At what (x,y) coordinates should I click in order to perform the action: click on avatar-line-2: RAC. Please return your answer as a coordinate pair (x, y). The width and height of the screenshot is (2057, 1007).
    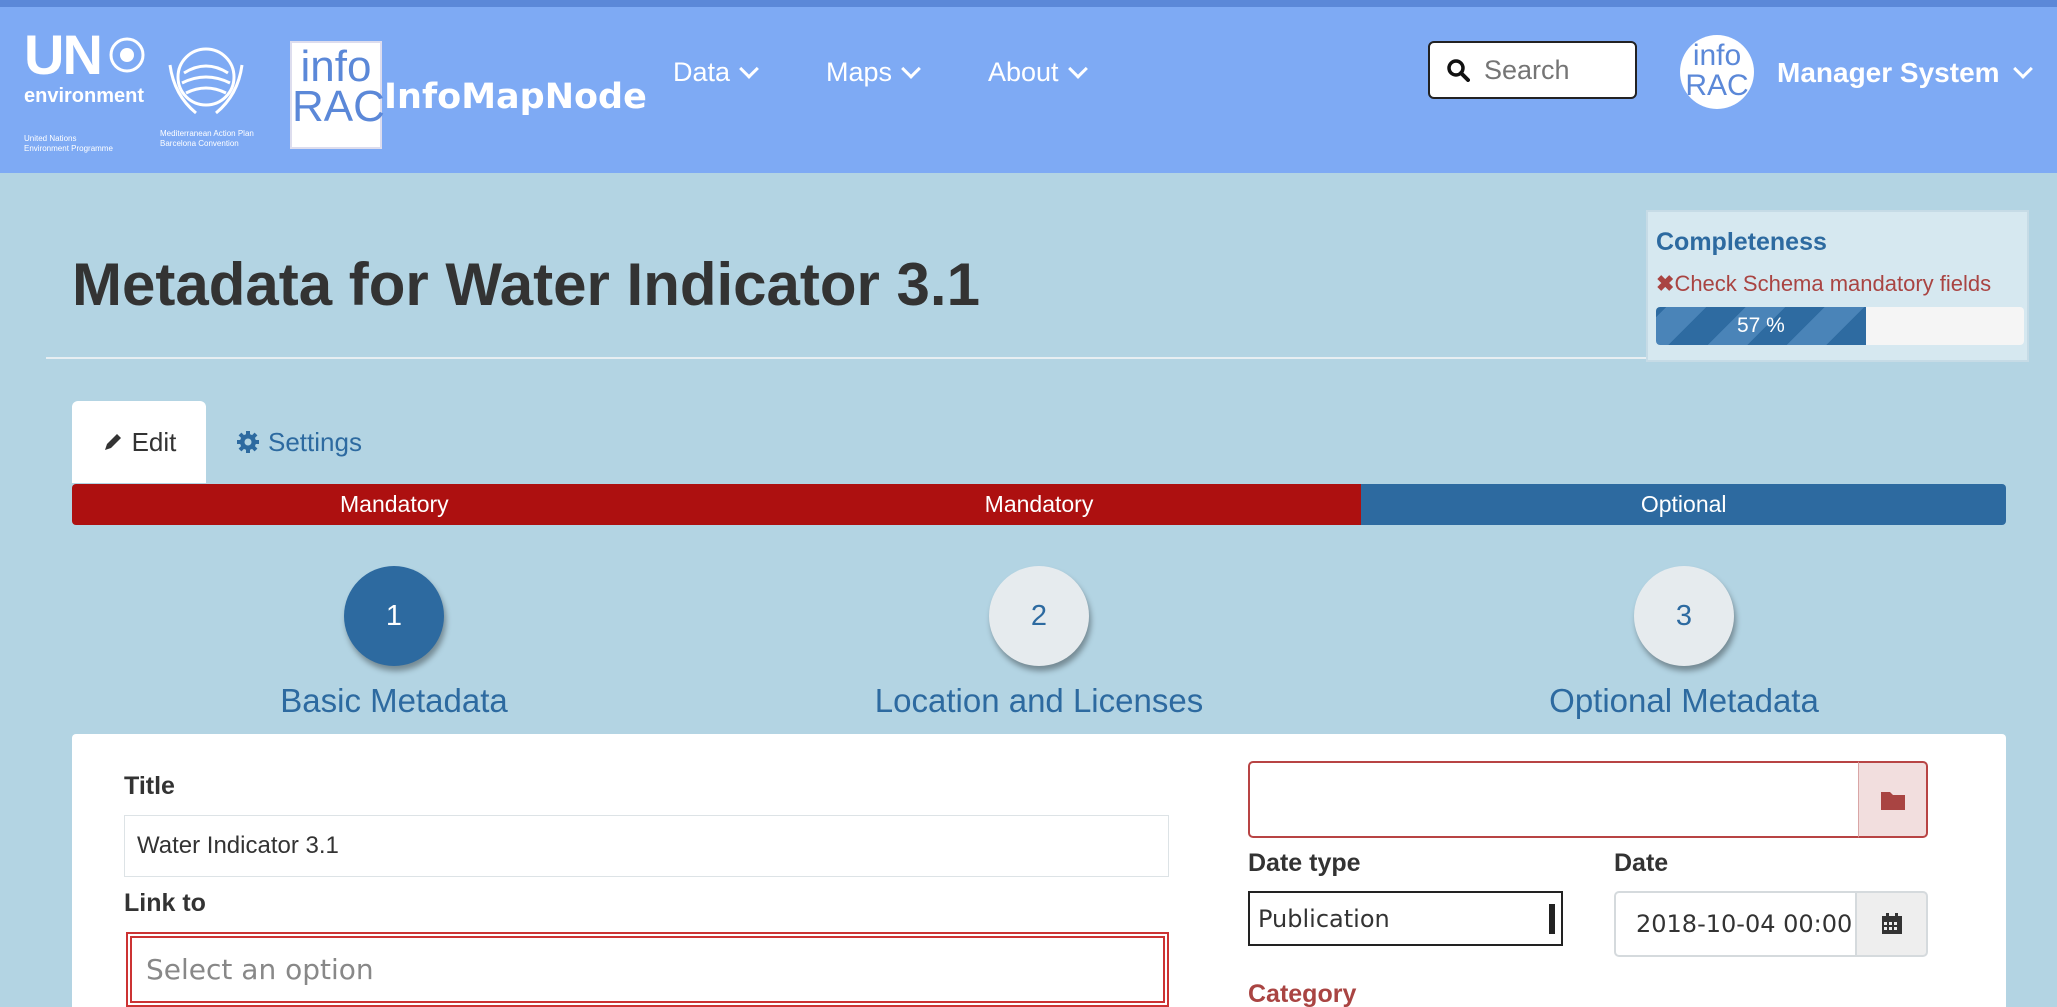
    Looking at the image, I should click on (1717, 85).